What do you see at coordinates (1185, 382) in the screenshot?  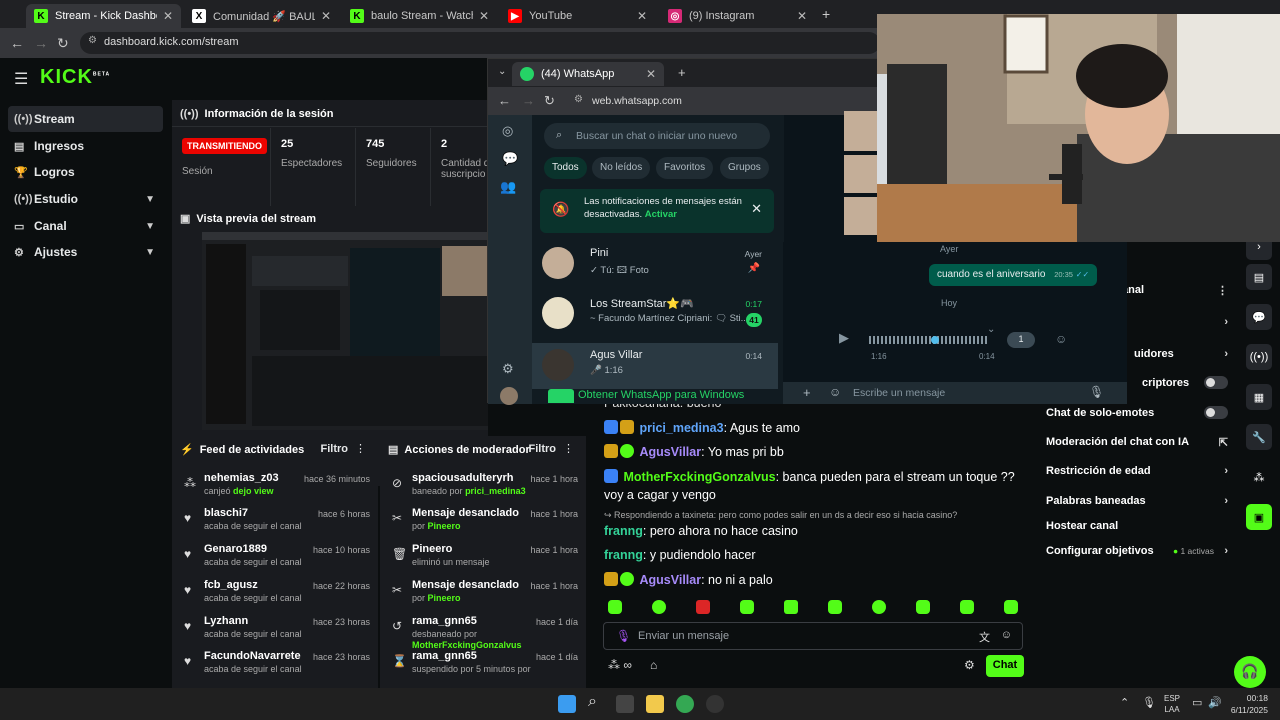 I see `settings-item: criptores` at bounding box center [1185, 382].